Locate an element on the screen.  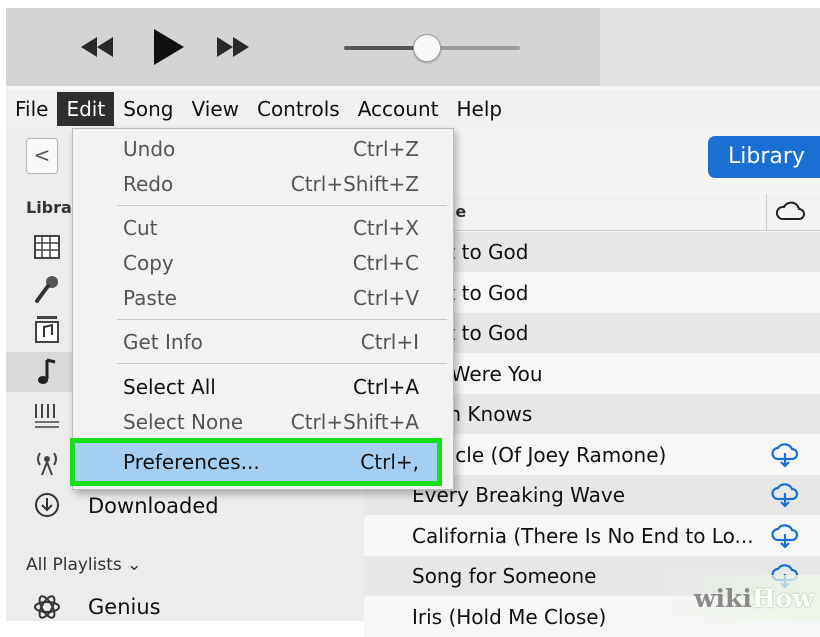
menu-help: Help is located at coordinates (479, 109).